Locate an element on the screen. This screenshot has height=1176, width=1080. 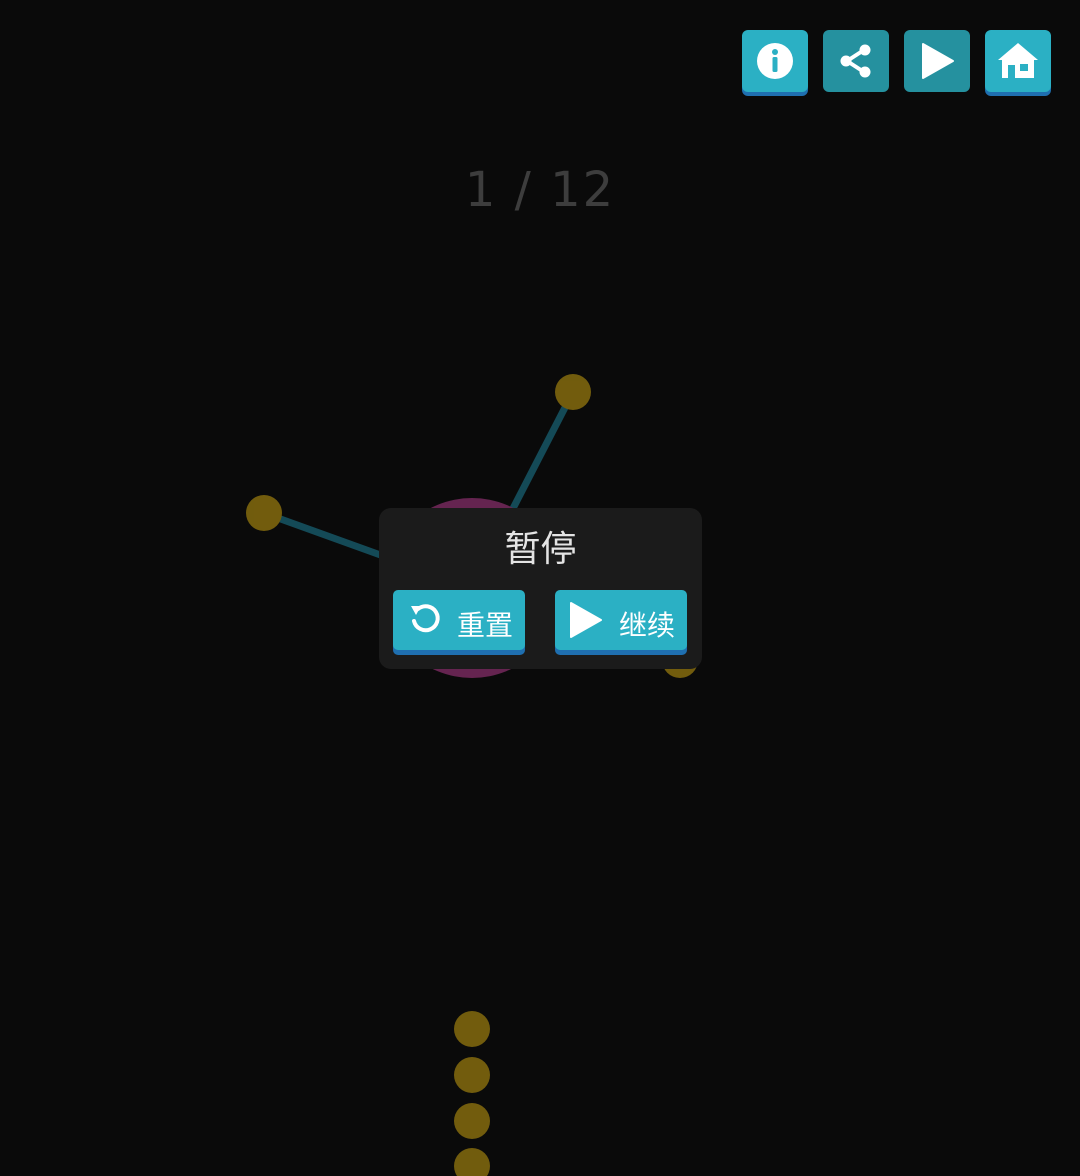
home-button is located at coordinates (1018, 61).